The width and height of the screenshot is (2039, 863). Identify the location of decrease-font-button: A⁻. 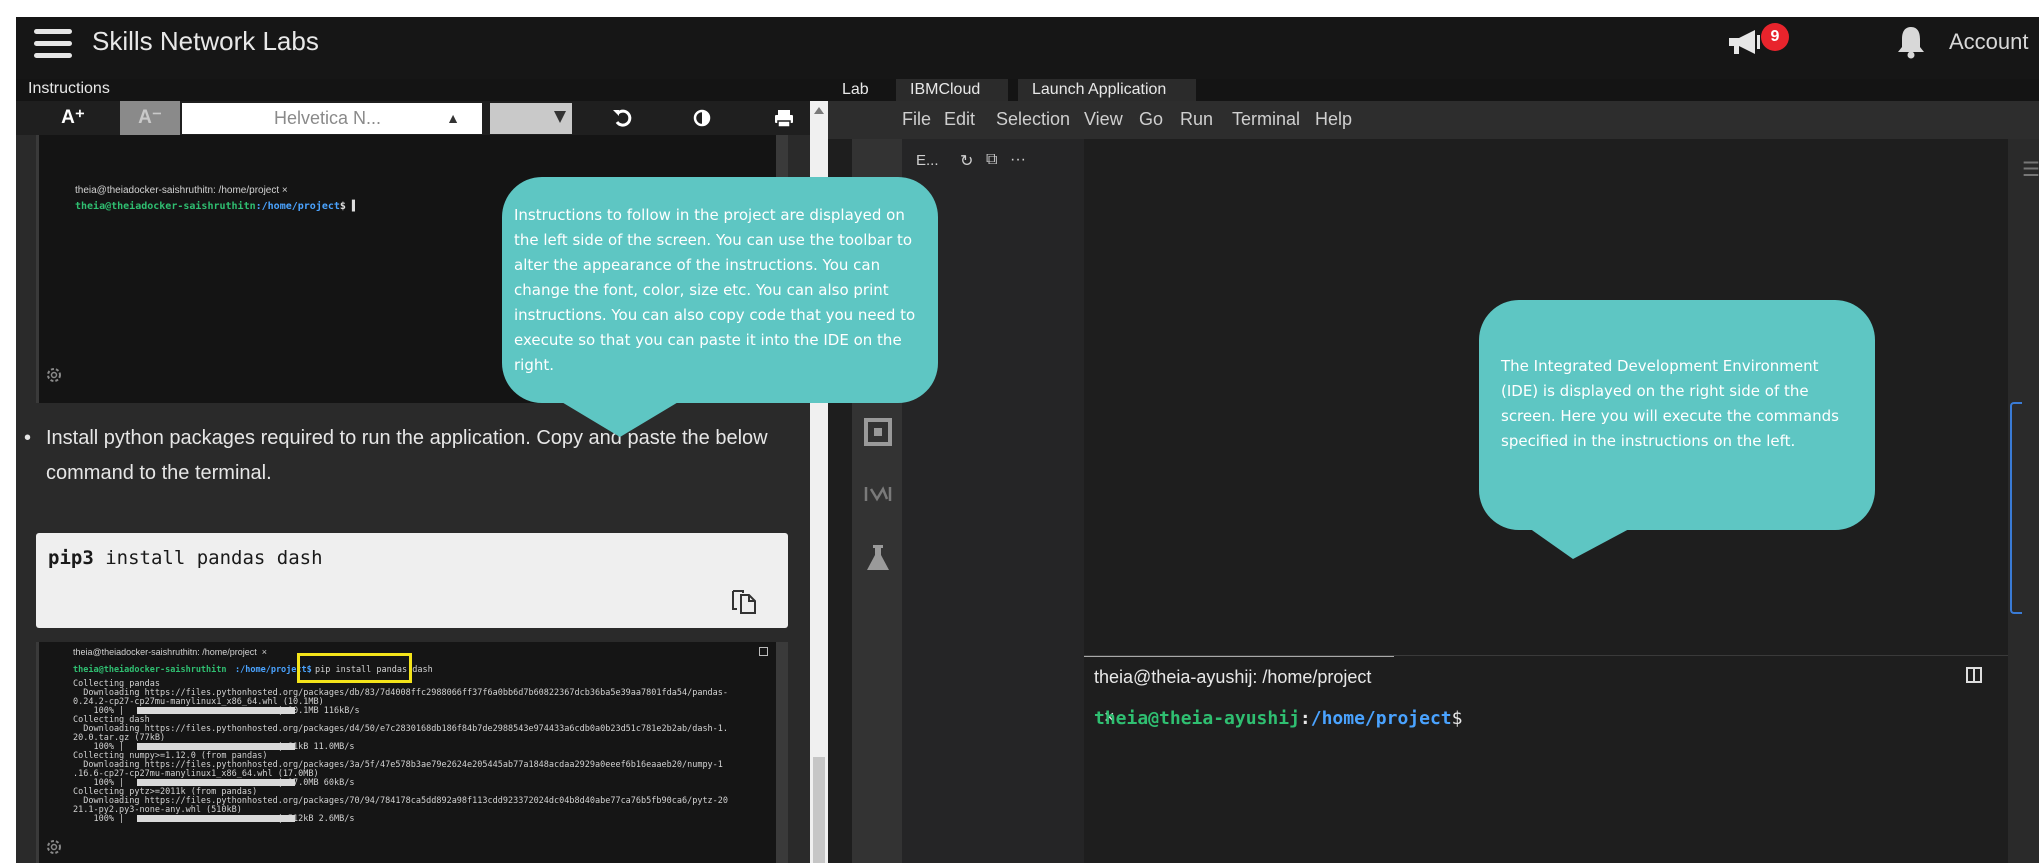
(150, 118).